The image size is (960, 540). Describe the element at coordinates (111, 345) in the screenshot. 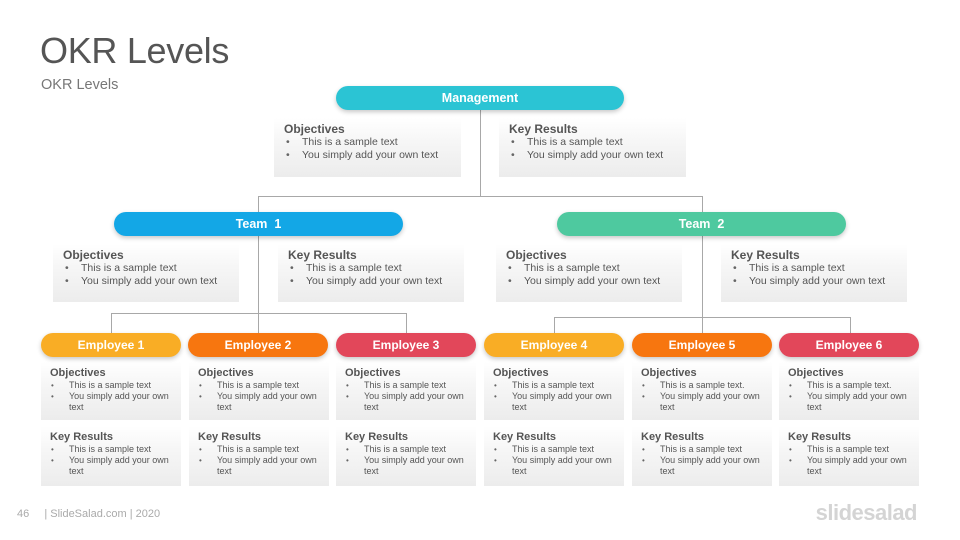

I see `employee-1-node: Employee 1` at that location.